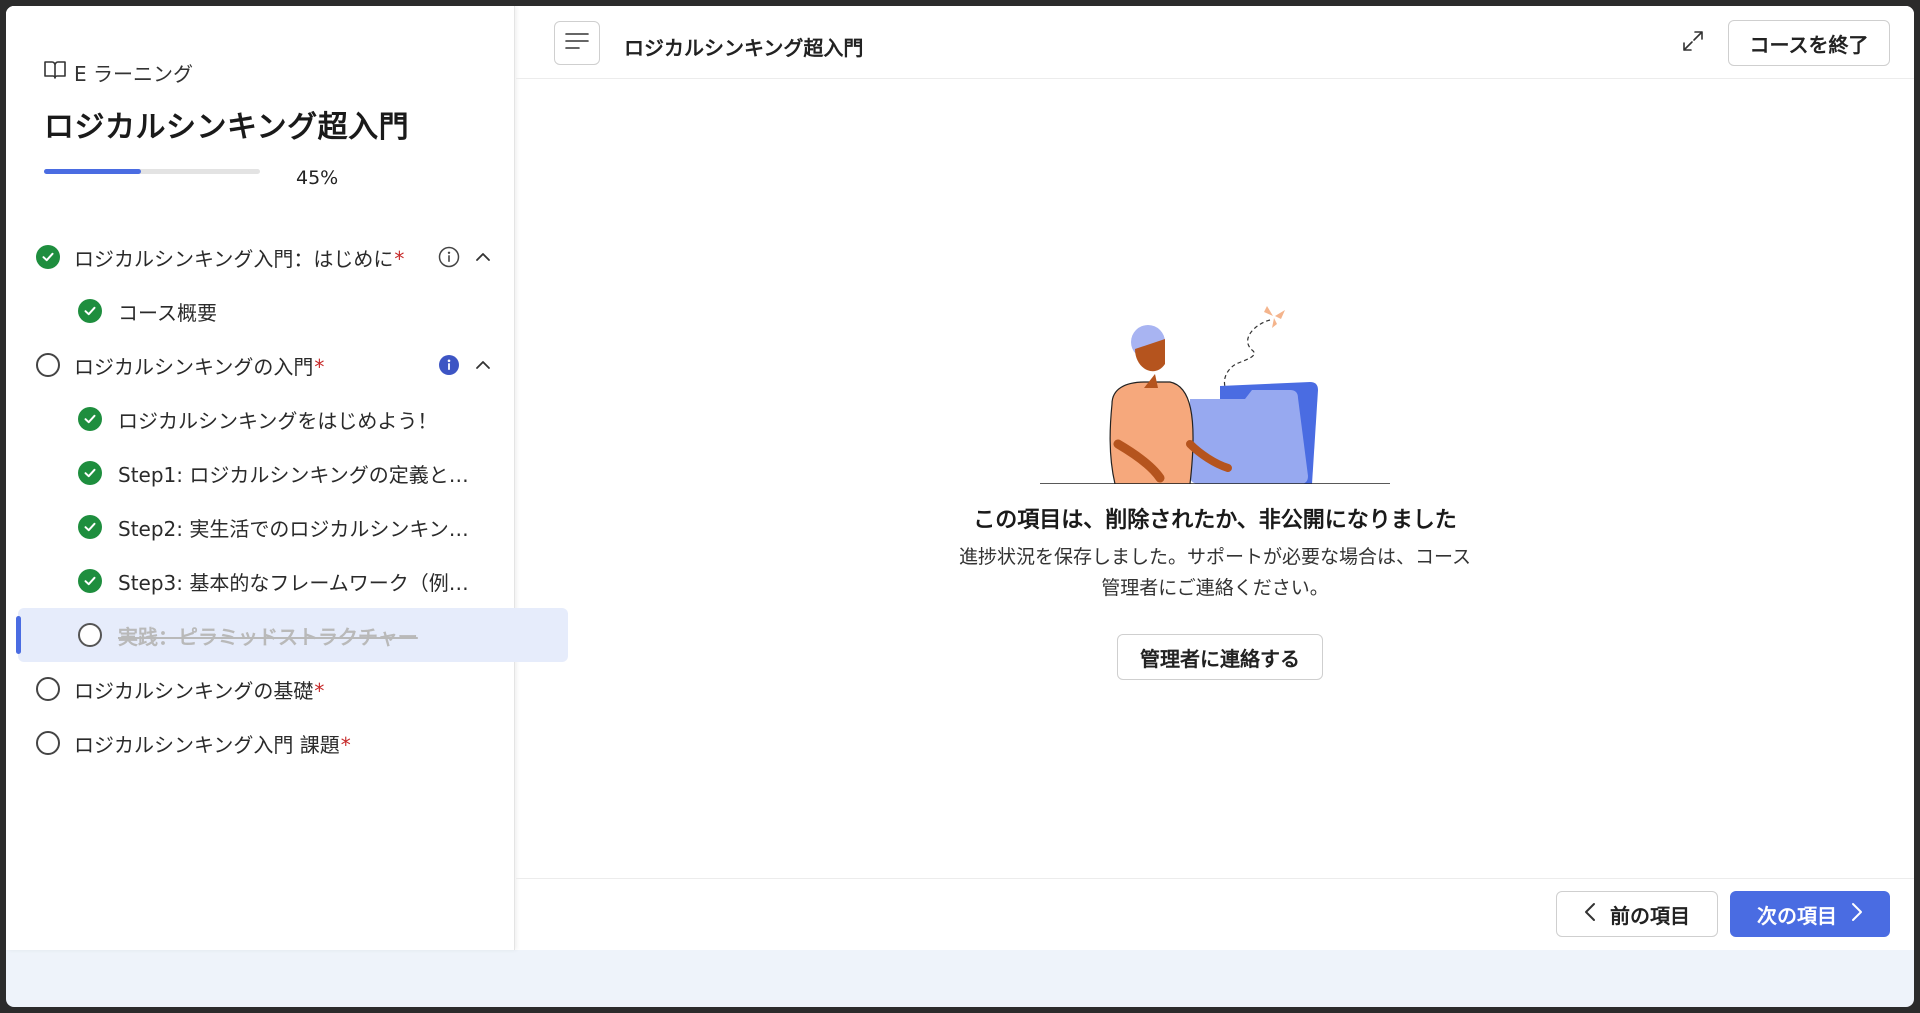  Describe the element at coordinates (1809, 43) in the screenshot. I see `exit-course-button: コースを終了` at that location.